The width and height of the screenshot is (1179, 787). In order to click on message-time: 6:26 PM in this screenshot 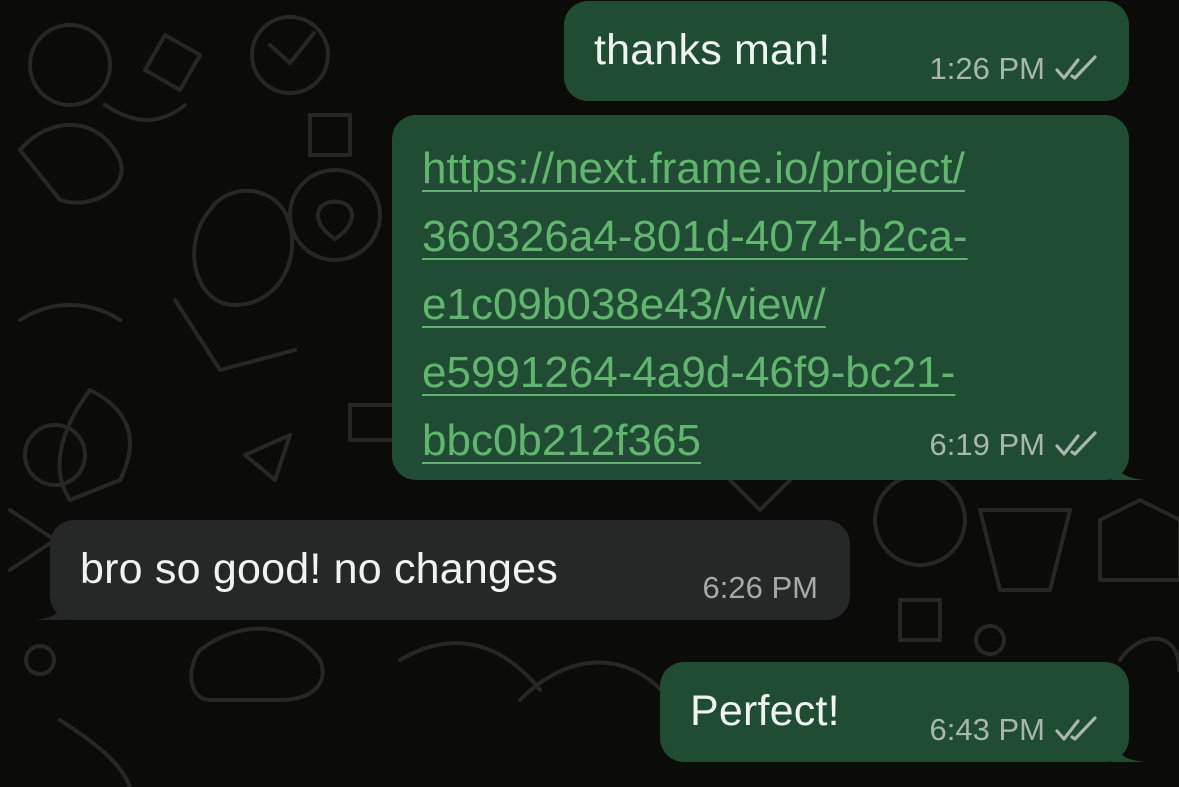, I will do `click(760, 587)`.